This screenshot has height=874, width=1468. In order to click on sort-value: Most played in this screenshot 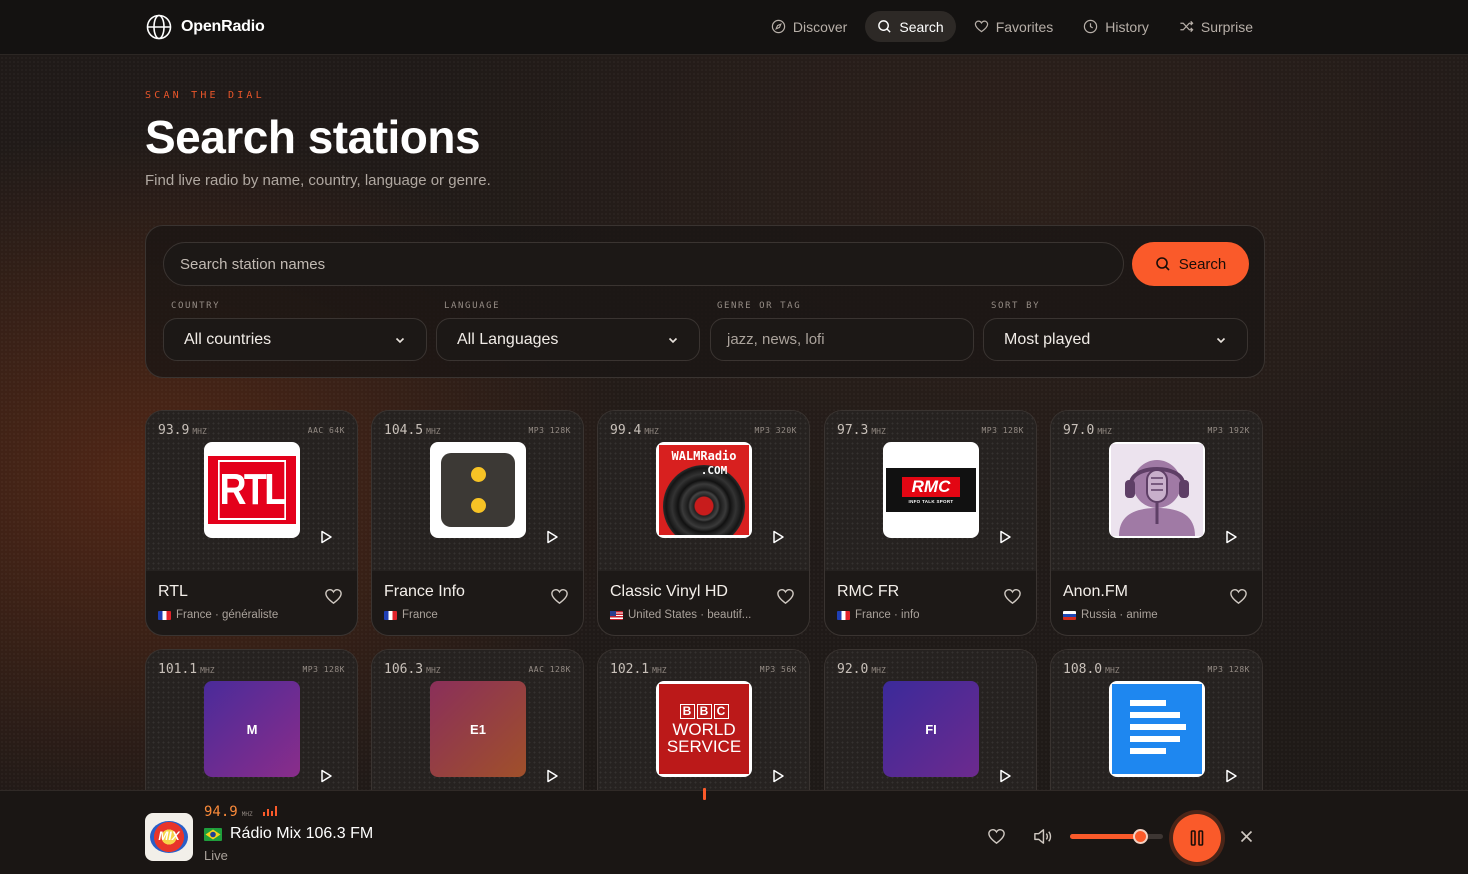, I will do `click(1047, 339)`.